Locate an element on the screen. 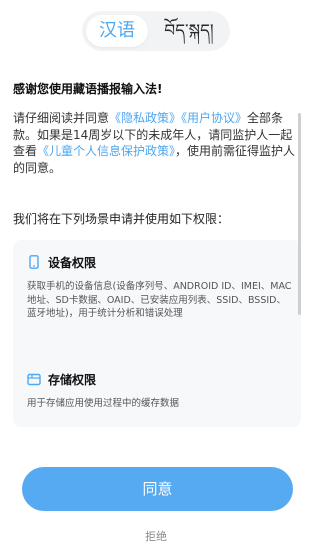 This screenshot has height=549, width=320. reject-button: 拒绝 is located at coordinates (156, 536).